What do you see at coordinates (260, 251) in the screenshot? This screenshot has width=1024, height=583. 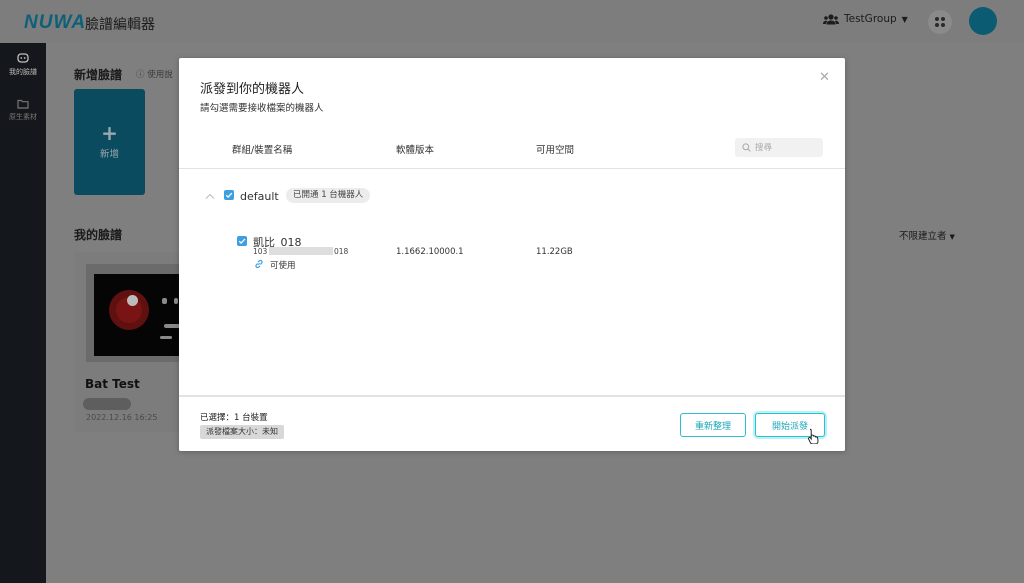 I see `device-id-prefix: 103` at bounding box center [260, 251].